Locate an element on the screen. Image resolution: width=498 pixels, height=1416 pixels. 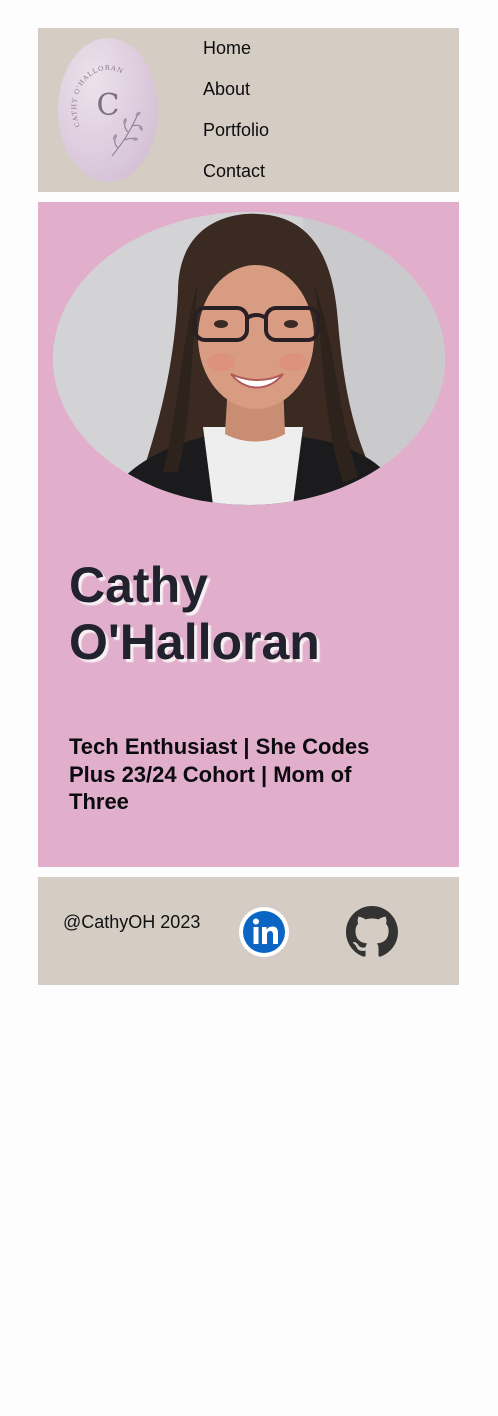
nav-list-item: Home is located at coordinates (236, 48).